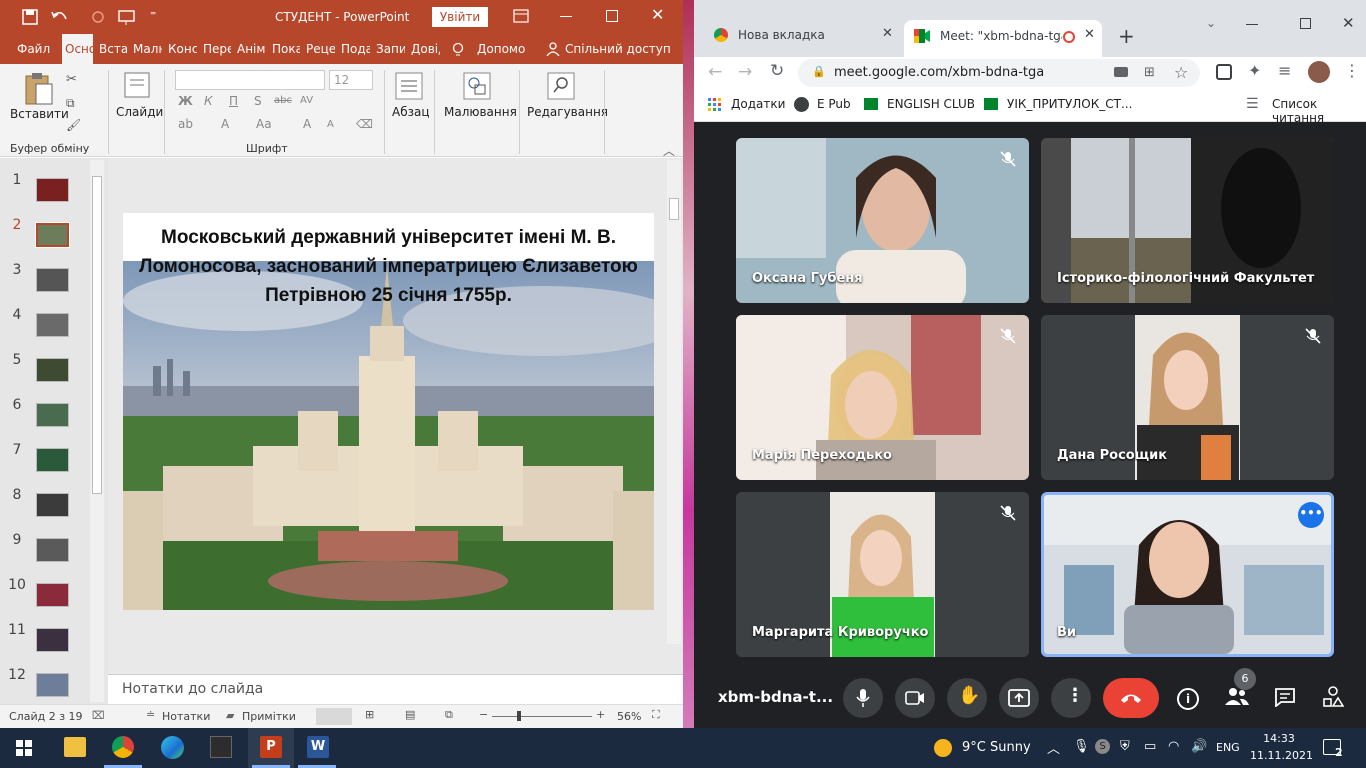 The height and width of the screenshot is (768, 1366). Describe the element at coordinates (931, 104) in the screenshot. I see `bookmark-english-club: ENGLISH CLUB` at that location.